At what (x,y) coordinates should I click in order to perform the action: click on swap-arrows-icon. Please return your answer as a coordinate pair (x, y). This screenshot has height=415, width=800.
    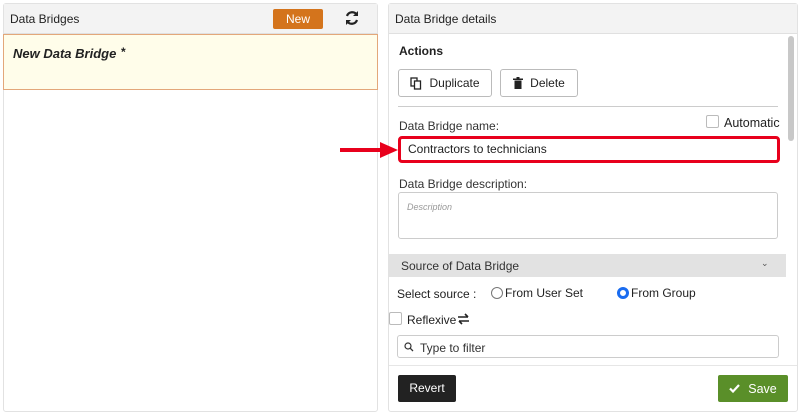
    Looking at the image, I should click on (463, 320).